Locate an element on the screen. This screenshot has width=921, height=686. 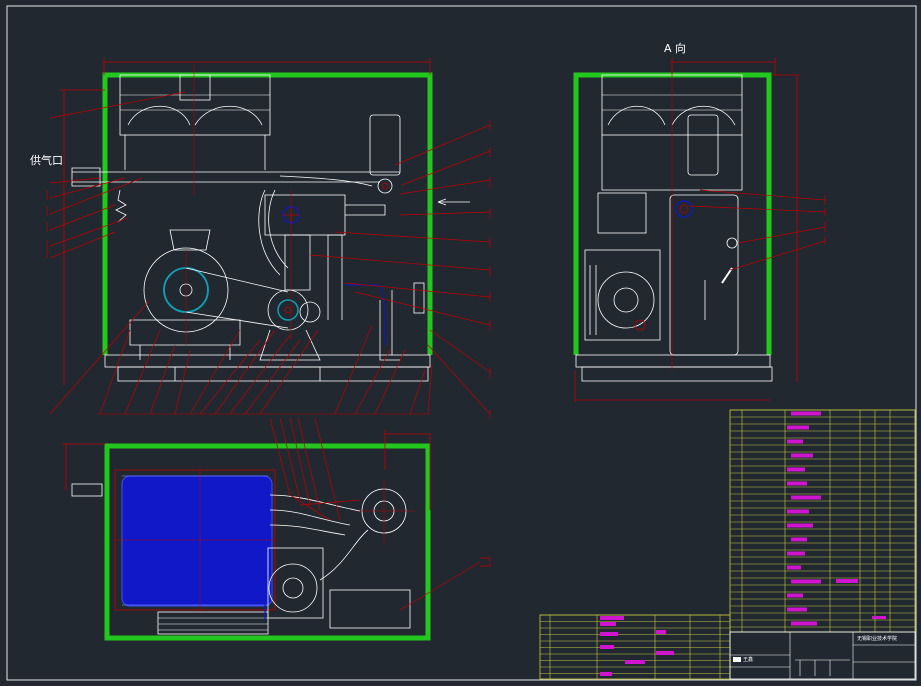
parts-list is located at coordinates (822, 521).